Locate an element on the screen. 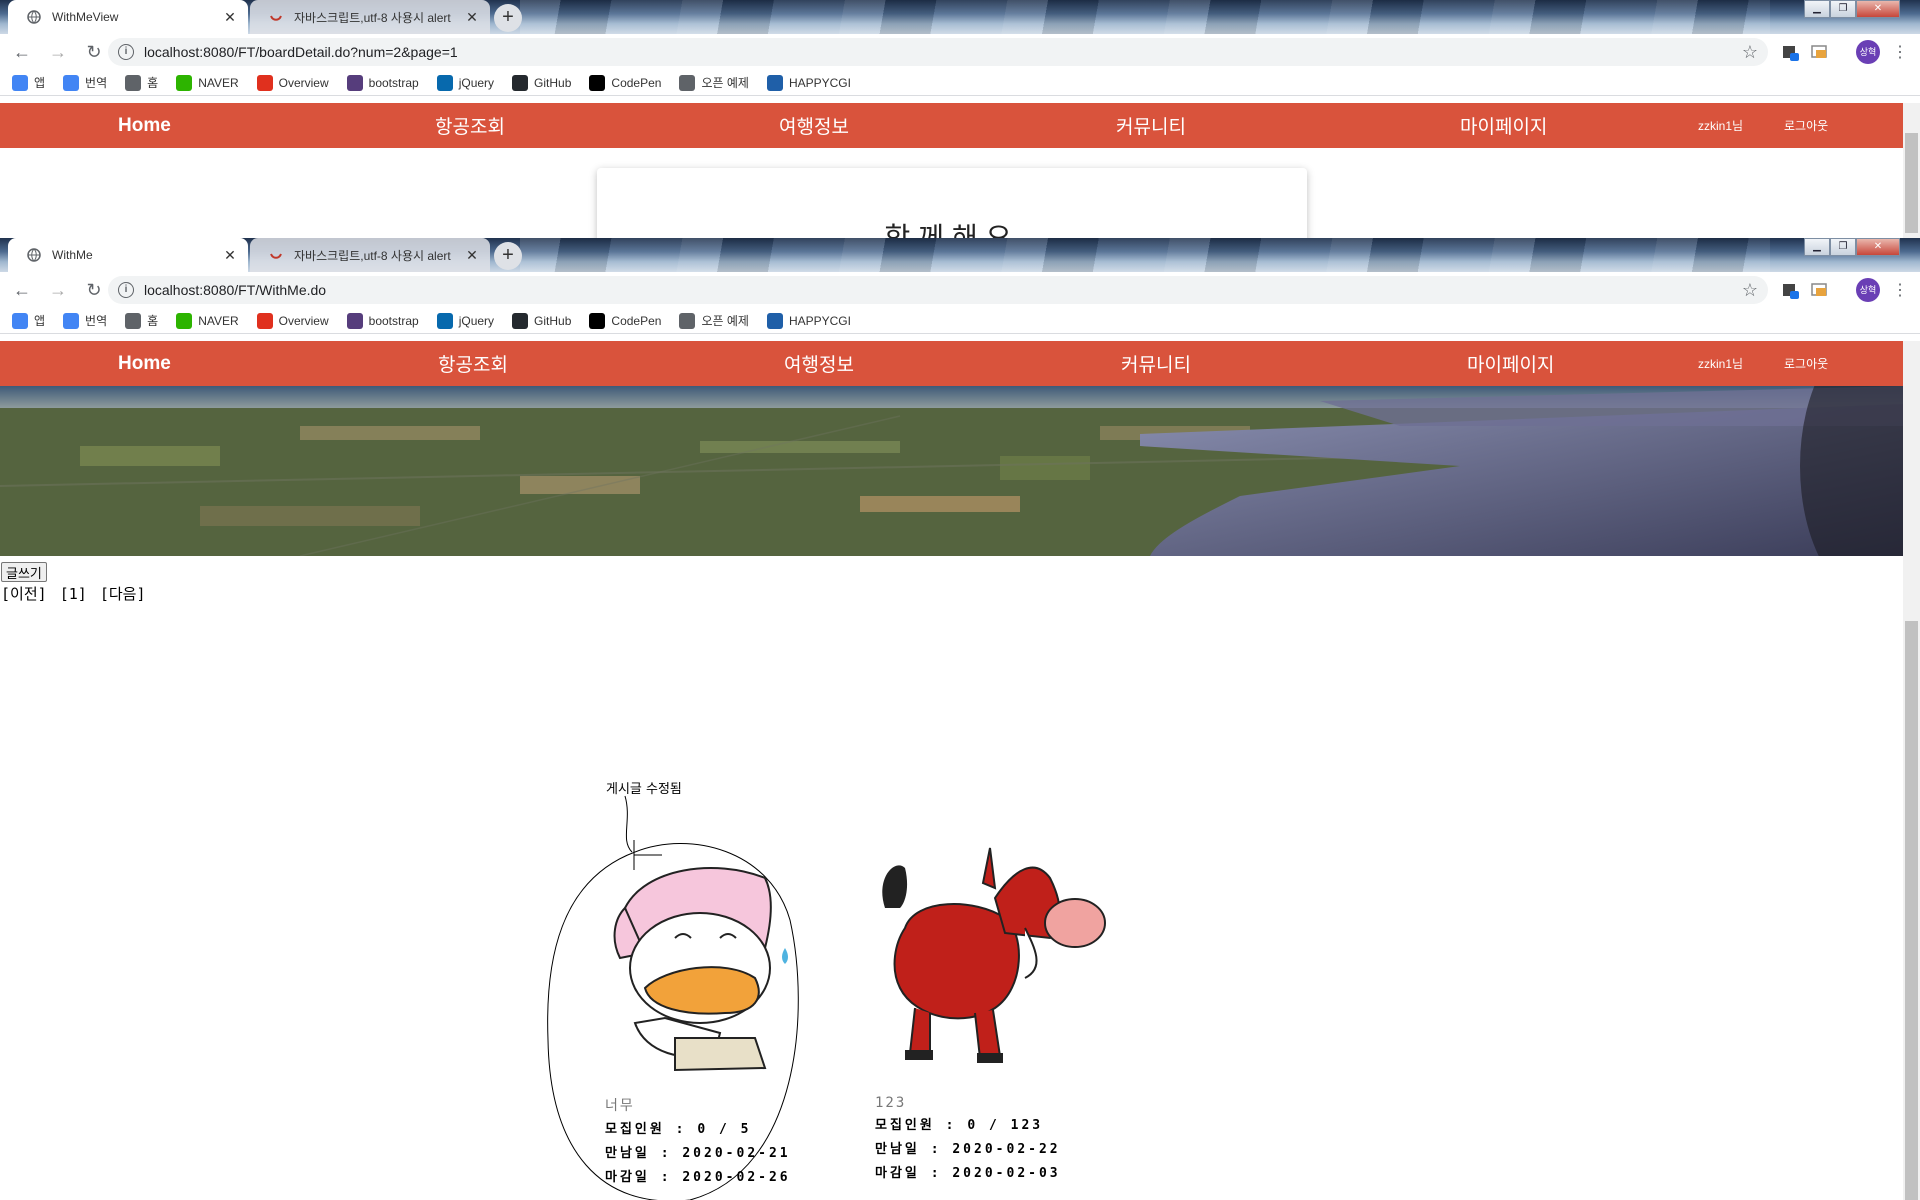  smile-favicon-icon is located at coordinates (276, 17).